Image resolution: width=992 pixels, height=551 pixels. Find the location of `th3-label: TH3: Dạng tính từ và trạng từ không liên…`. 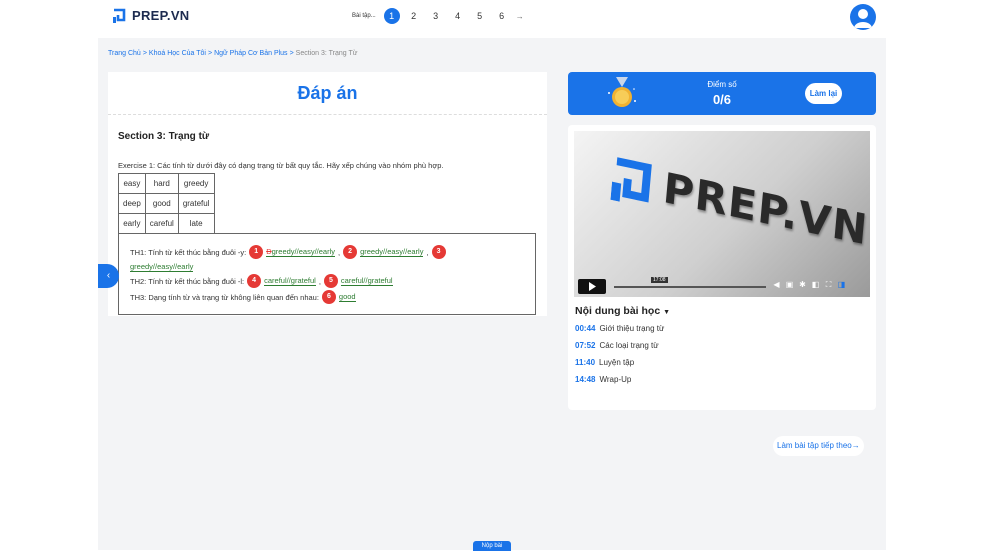

th3-label: TH3: Dạng tính từ và trạng từ không liên… is located at coordinates (224, 297).